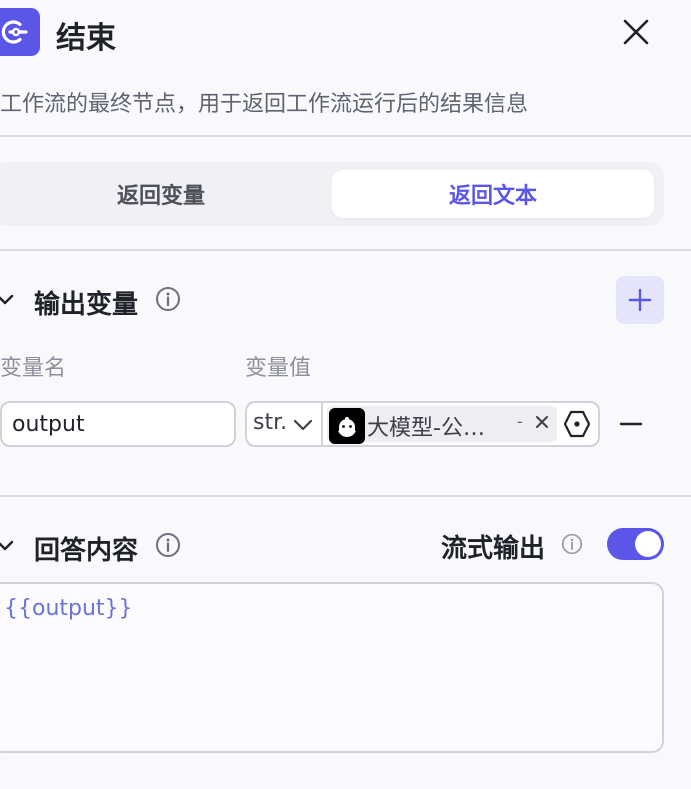 This screenshot has width=691, height=789. What do you see at coordinates (86, 305) in the screenshot?
I see `output-section-title: 输出变量` at bounding box center [86, 305].